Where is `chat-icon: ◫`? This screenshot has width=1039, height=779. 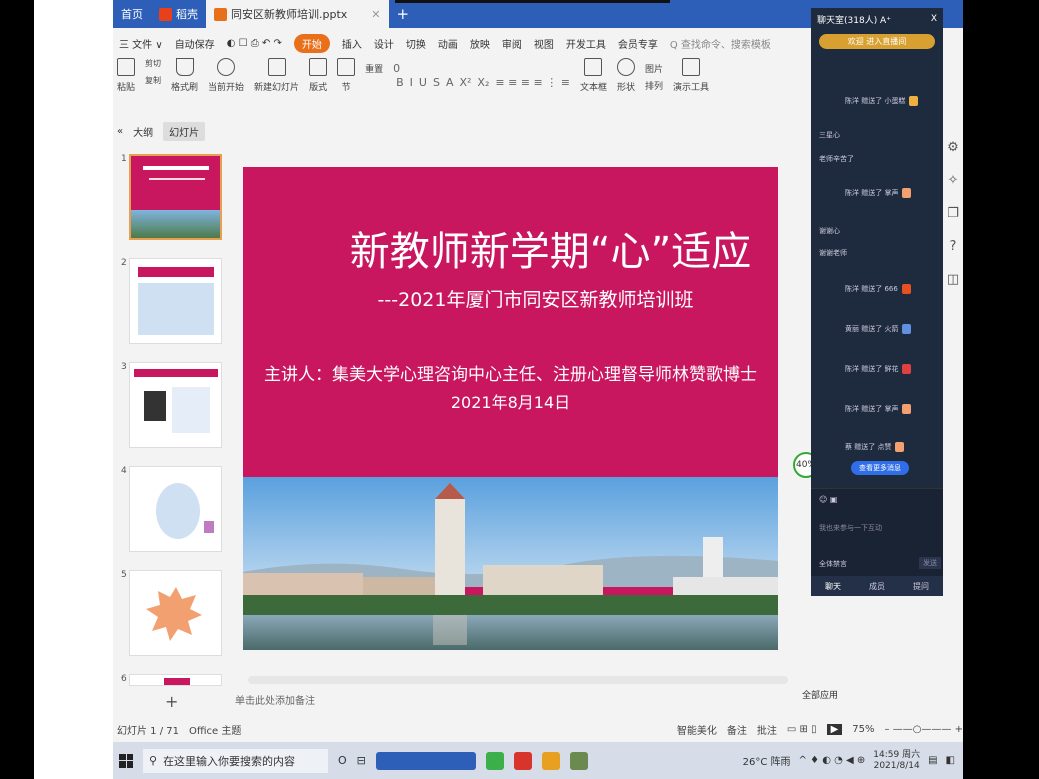 chat-icon: ◫ is located at coordinates (953, 279).